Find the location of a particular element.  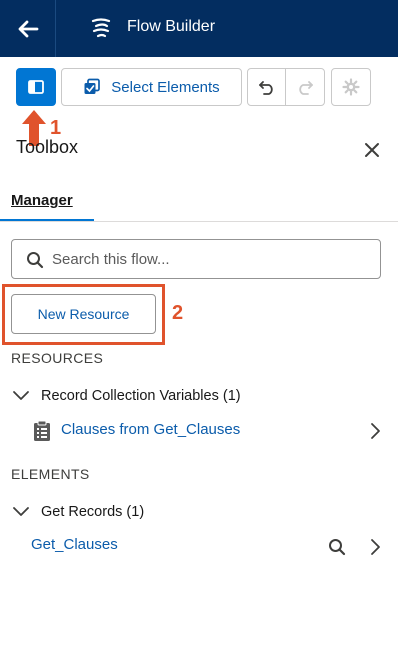

panel-toggle-icon is located at coordinates (36, 87).